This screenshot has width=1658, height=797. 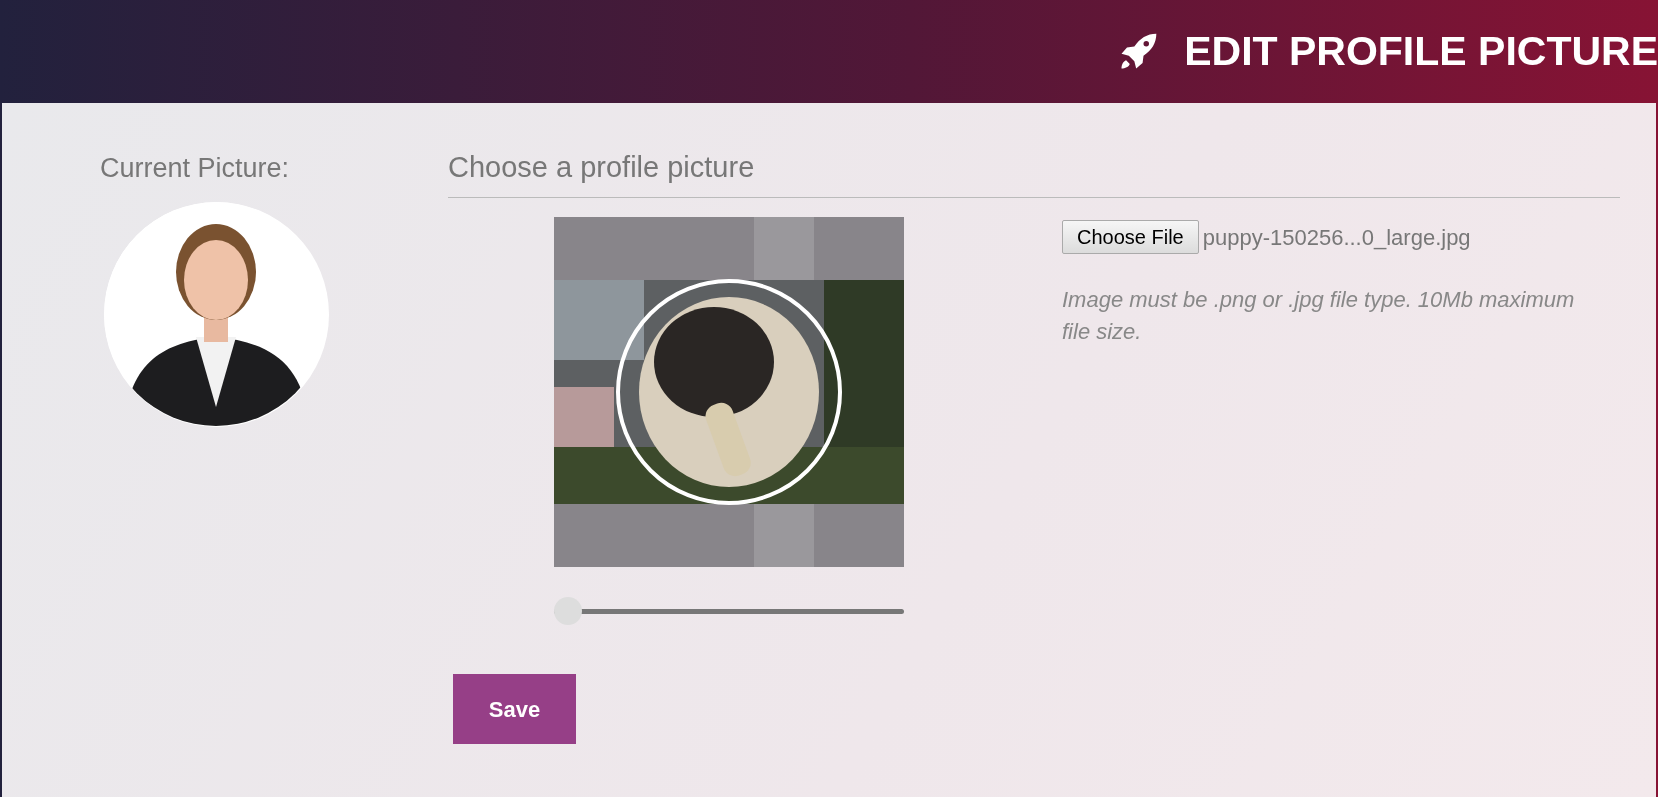 I want to click on file-hint: Image must be .png or .jpg file type. 10Mb maximum file size., so click(x=1319, y=316).